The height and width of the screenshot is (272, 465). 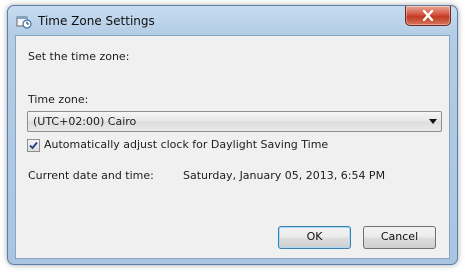 What do you see at coordinates (314, 237) in the screenshot?
I see `ok-button: OK` at bounding box center [314, 237].